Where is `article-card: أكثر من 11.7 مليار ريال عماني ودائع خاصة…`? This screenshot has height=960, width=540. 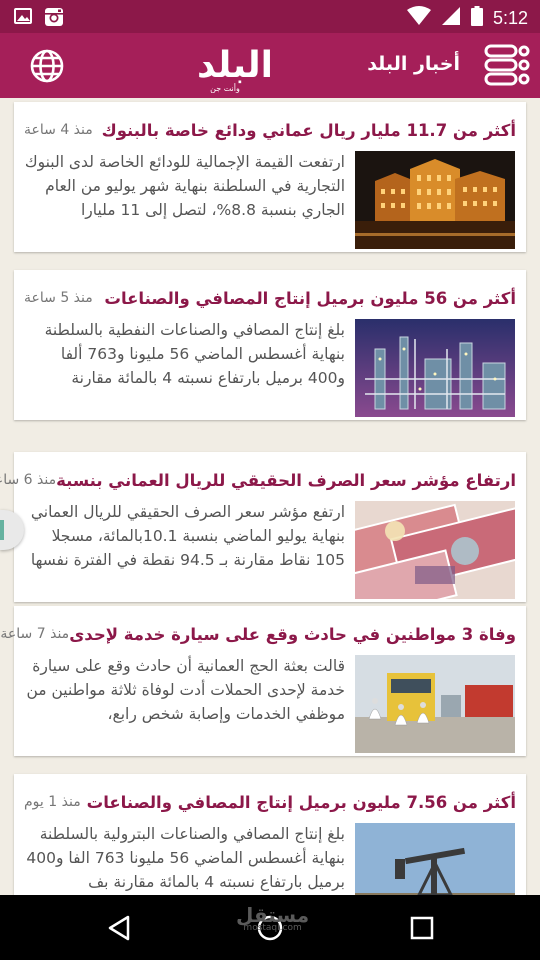 article-card: أكثر من 11.7 مليار ريال عماني ودائع خاصة… is located at coordinates (270, 177).